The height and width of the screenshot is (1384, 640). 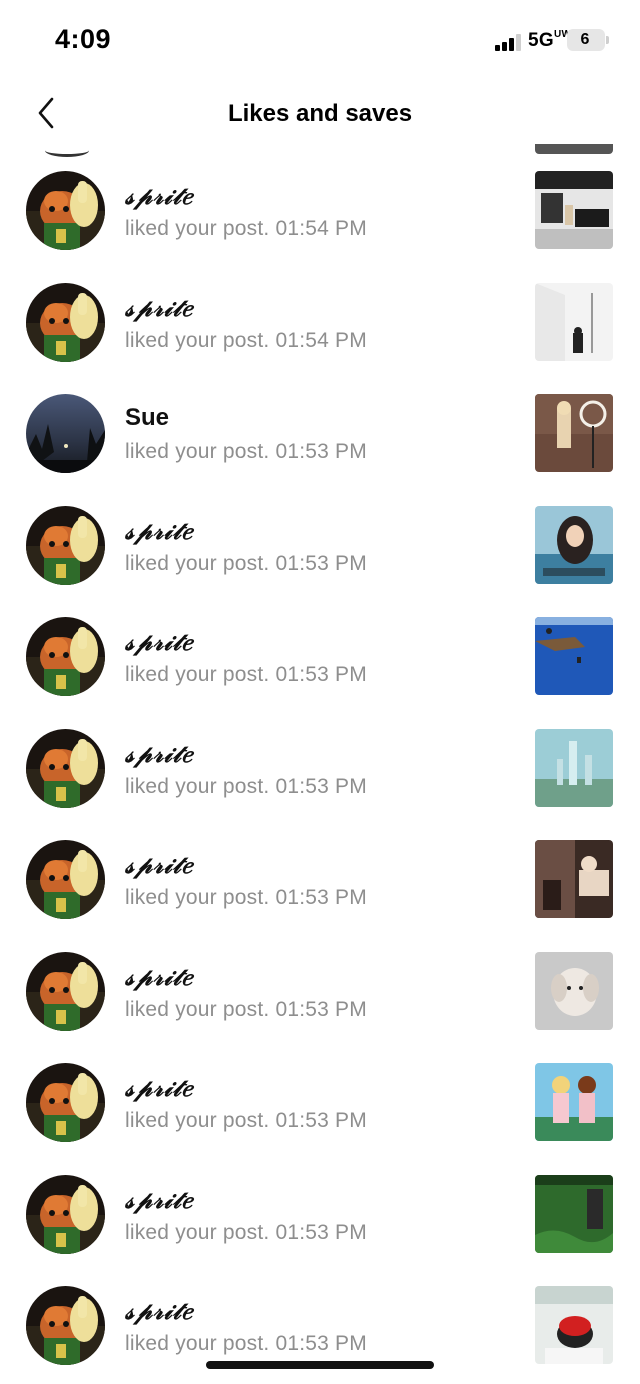 What do you see at coordinates (574, 149) in the screenshot?
I see `partial-thumbnail` at bounding box center [574, 149].